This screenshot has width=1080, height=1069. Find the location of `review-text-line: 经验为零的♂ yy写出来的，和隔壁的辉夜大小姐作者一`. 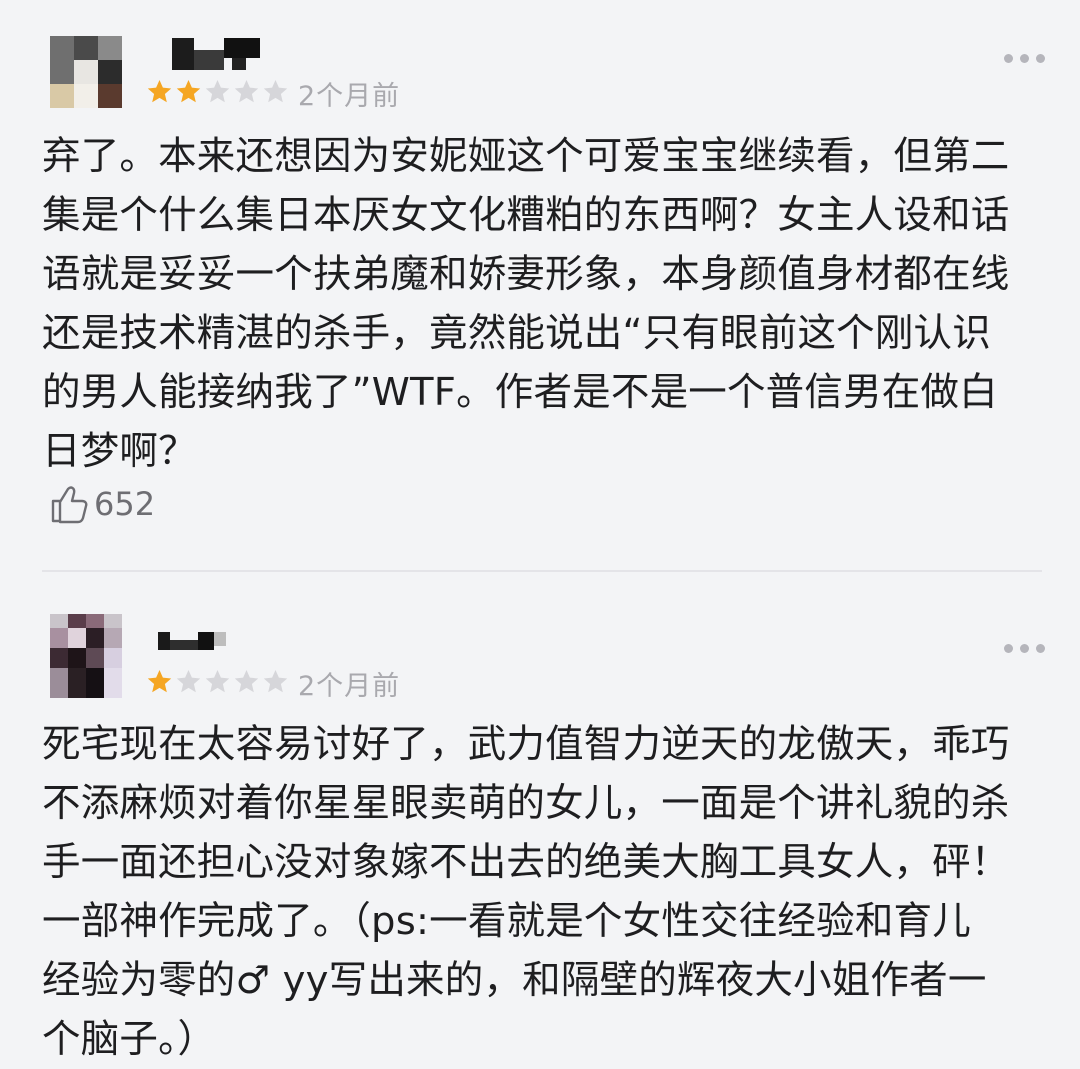

review-text-line: 经验为零的♂ yy写出来的，和隔壁的辉夜大小姐作者一 is located at coordinates (514, 980).